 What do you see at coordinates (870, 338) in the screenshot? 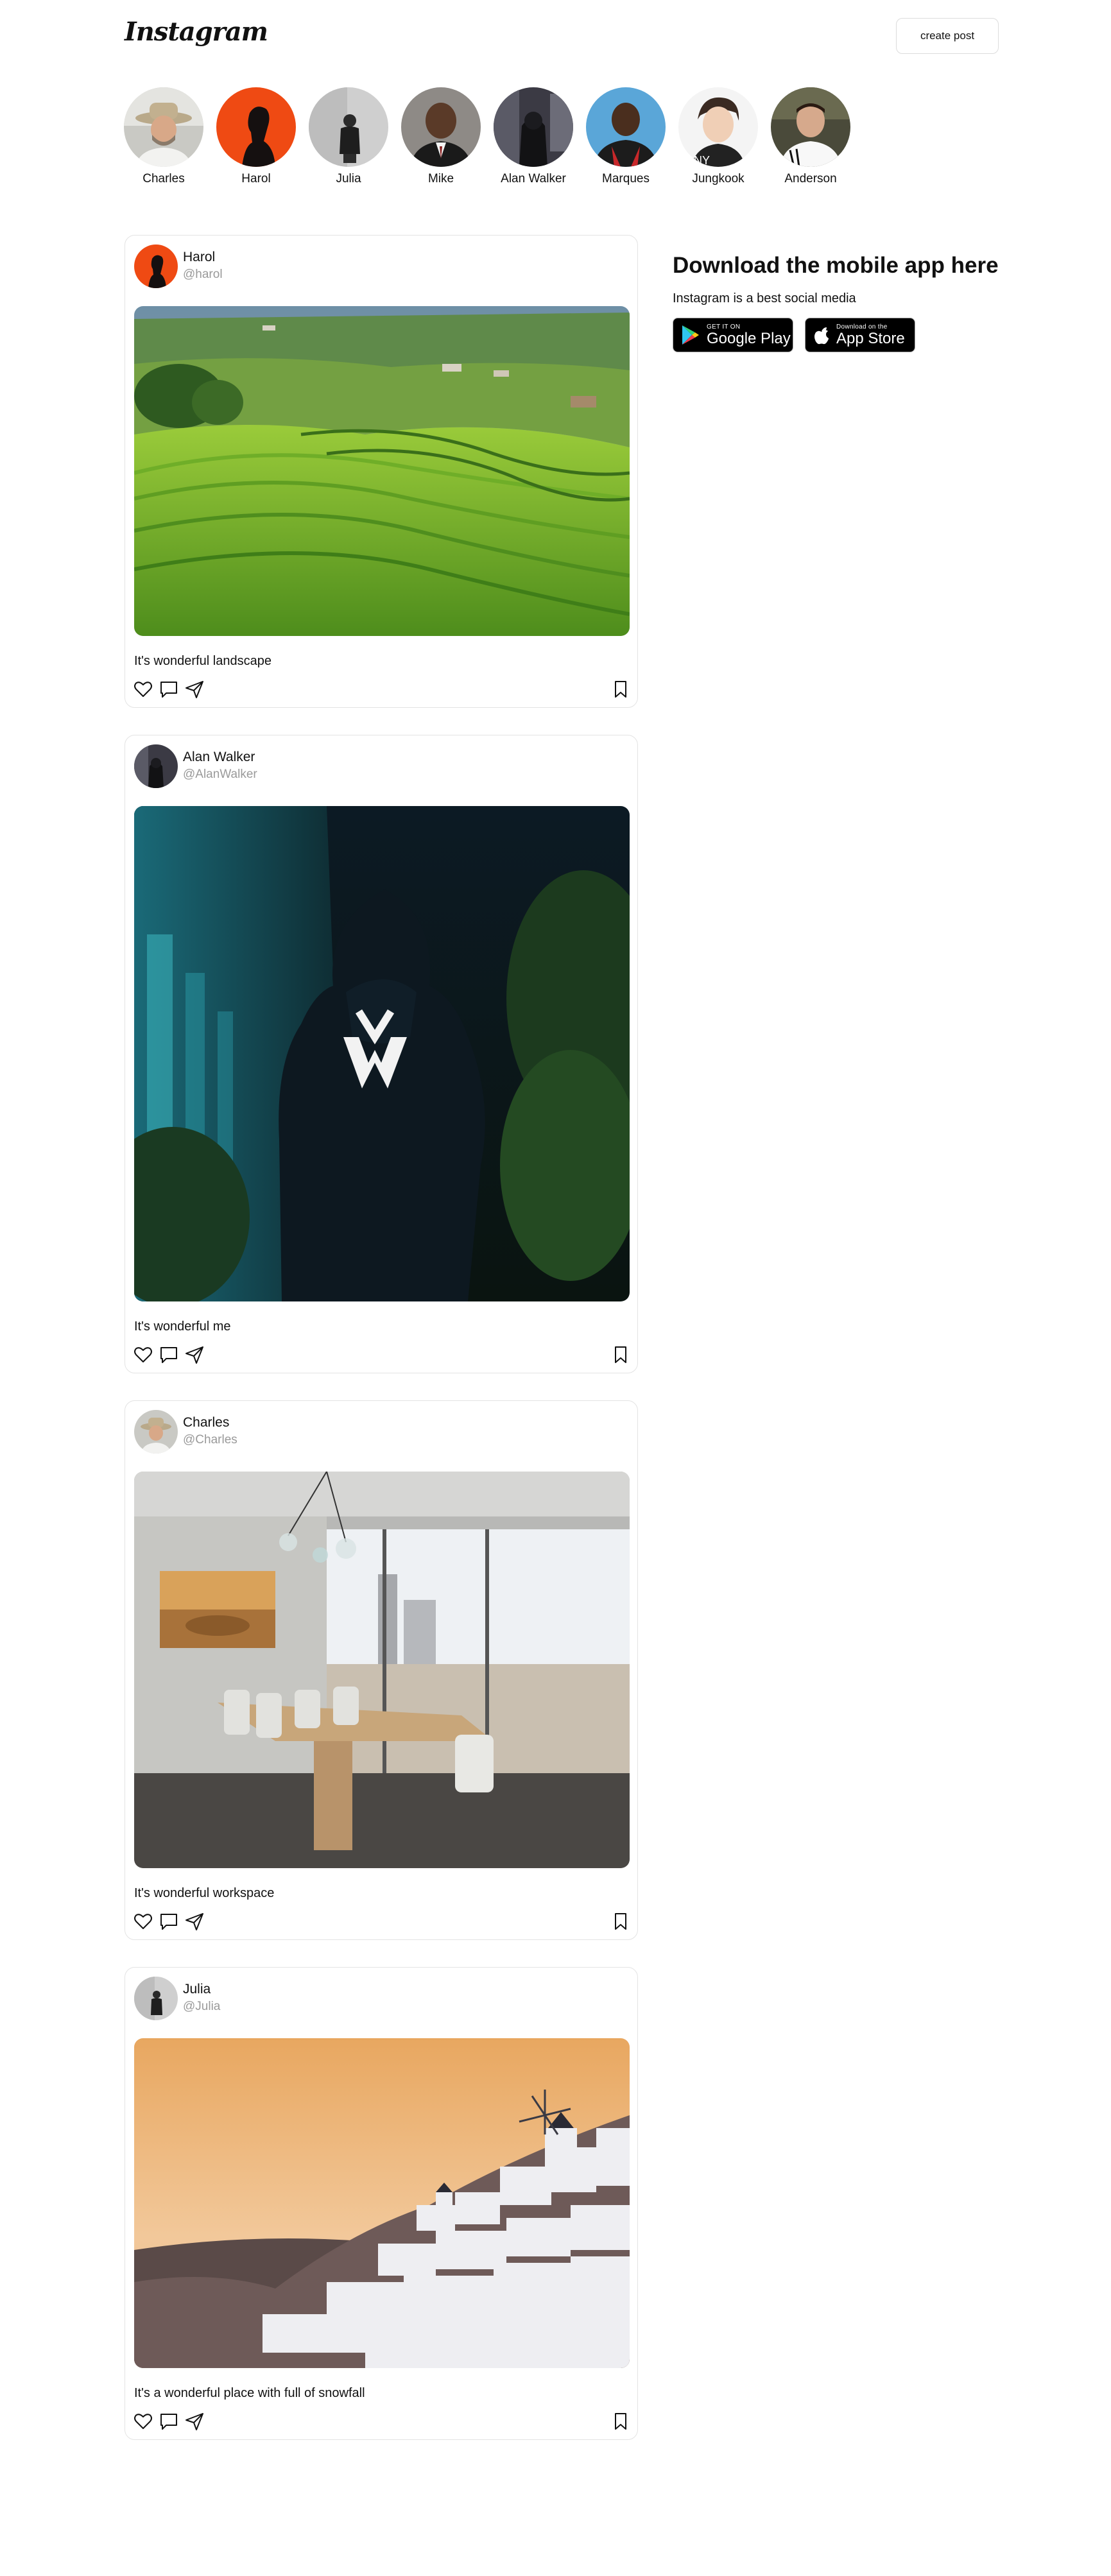
I see `app-store-big-label: App Store` at bounding box center [870, 338].